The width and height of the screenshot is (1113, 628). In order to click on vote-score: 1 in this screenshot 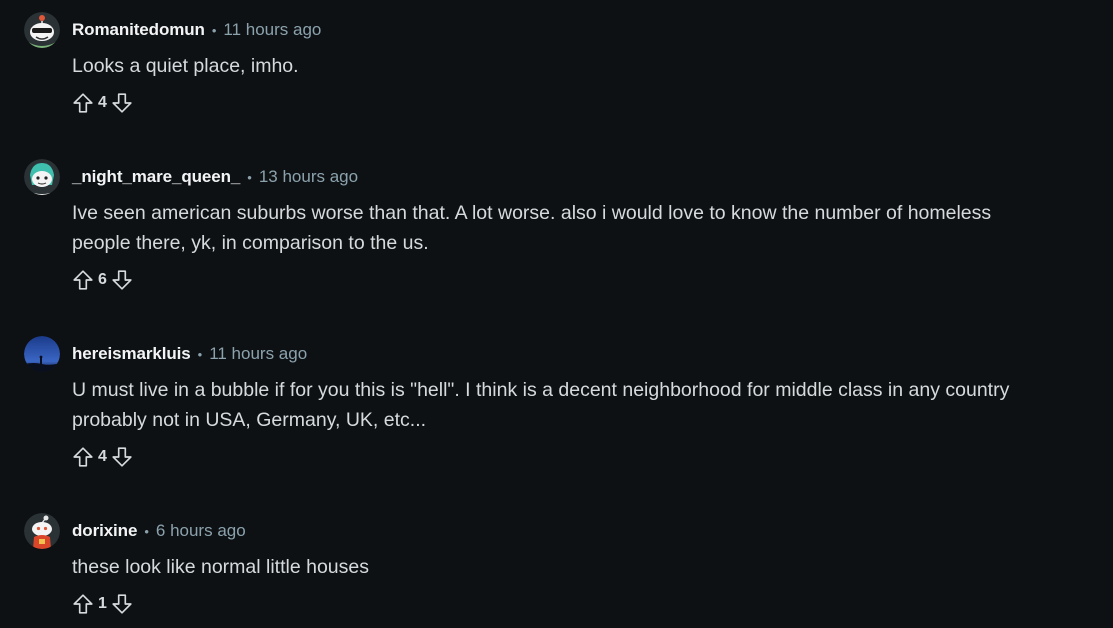, I will do `click(102, 603)`.